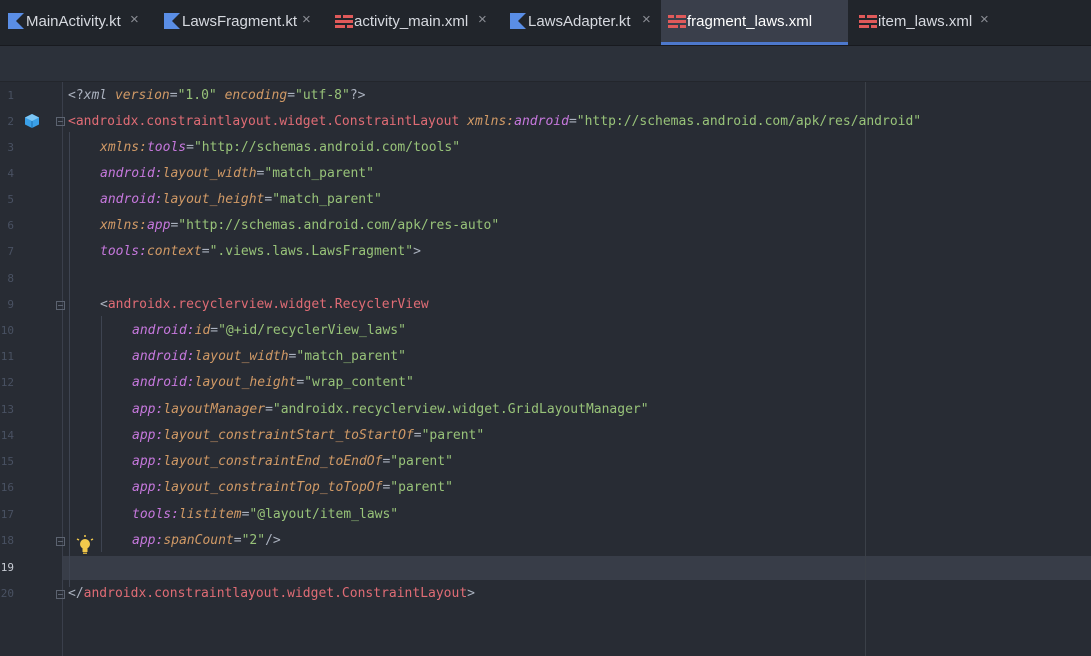  Describe the element at coordinates (10, 278) in the screenshot. I see `line-number: 8` at that location.